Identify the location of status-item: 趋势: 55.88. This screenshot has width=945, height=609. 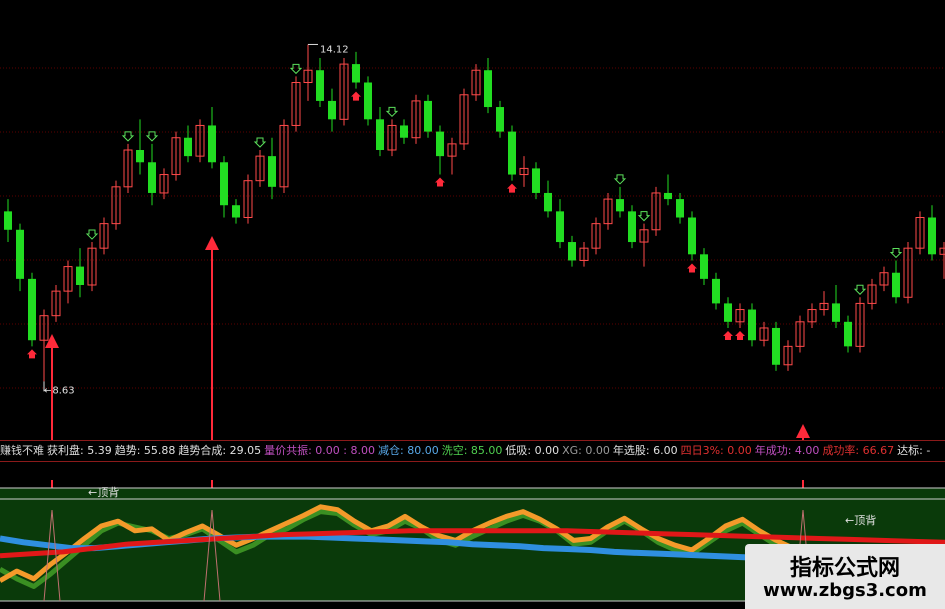
(145, 450).